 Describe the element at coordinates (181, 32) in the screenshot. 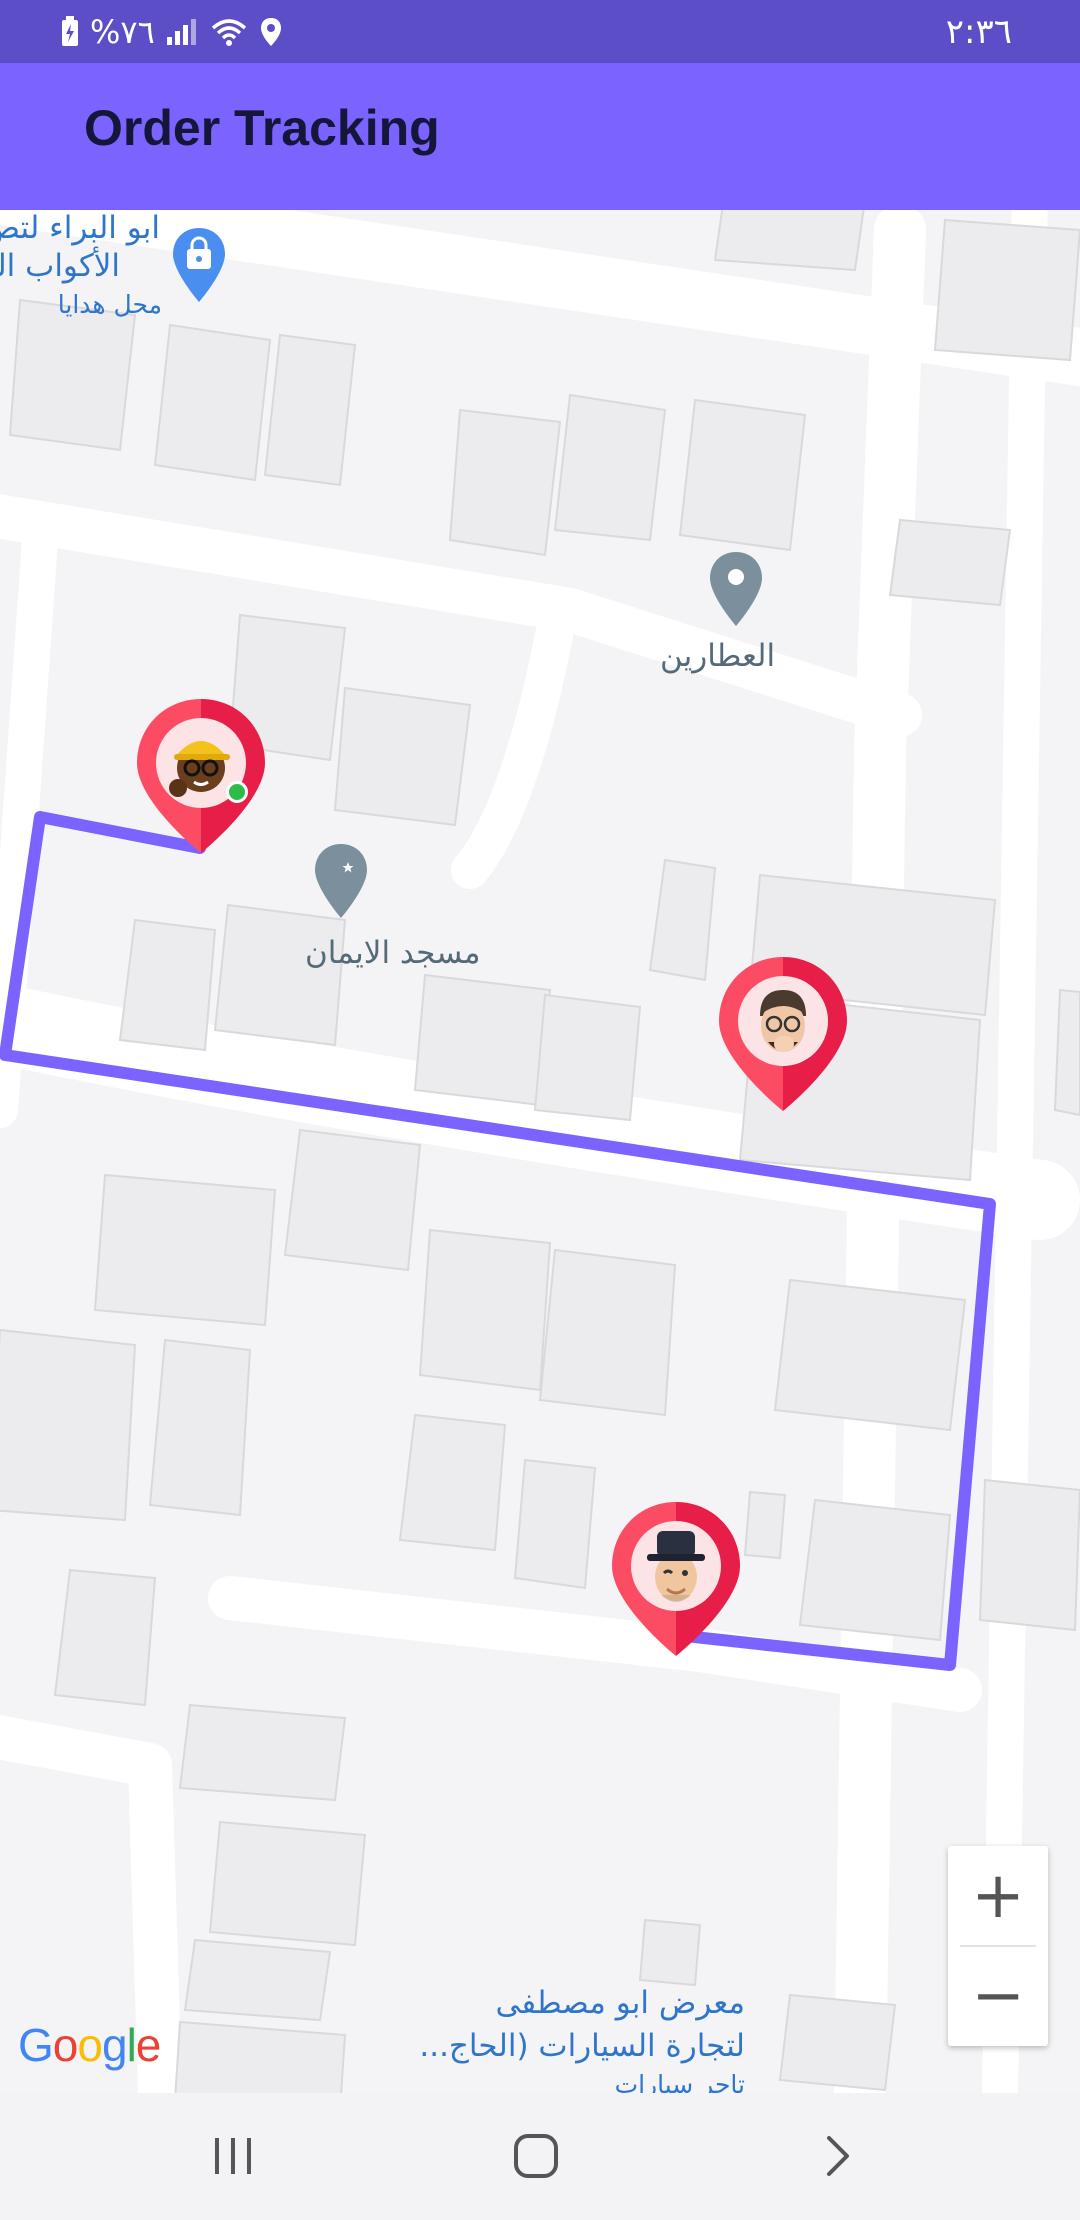

I see `signal-icon` at that location.